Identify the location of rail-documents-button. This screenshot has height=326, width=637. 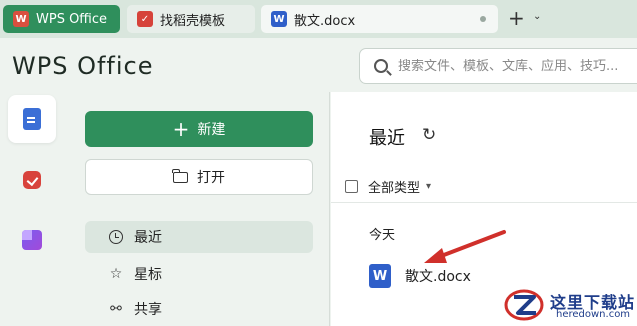
(32, 119).